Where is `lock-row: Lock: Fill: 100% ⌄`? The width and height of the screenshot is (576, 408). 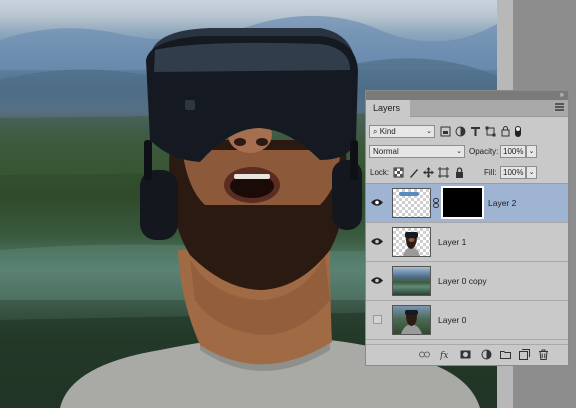 lock-row: Lock: Fill: 100% ⌄ is located at coordinates (467, 172).